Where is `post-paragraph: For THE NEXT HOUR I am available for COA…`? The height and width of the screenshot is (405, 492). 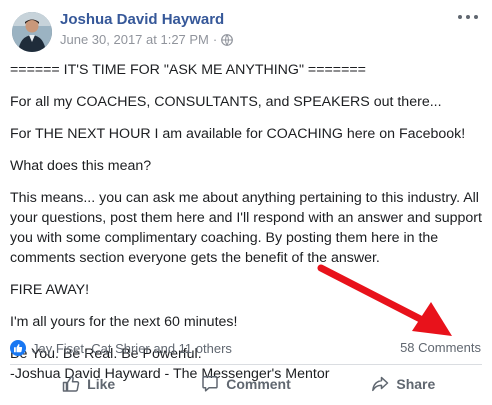 post-paragraph: For THE NEXT HOUR I am available for COA… is located at coordinates (238, 134).